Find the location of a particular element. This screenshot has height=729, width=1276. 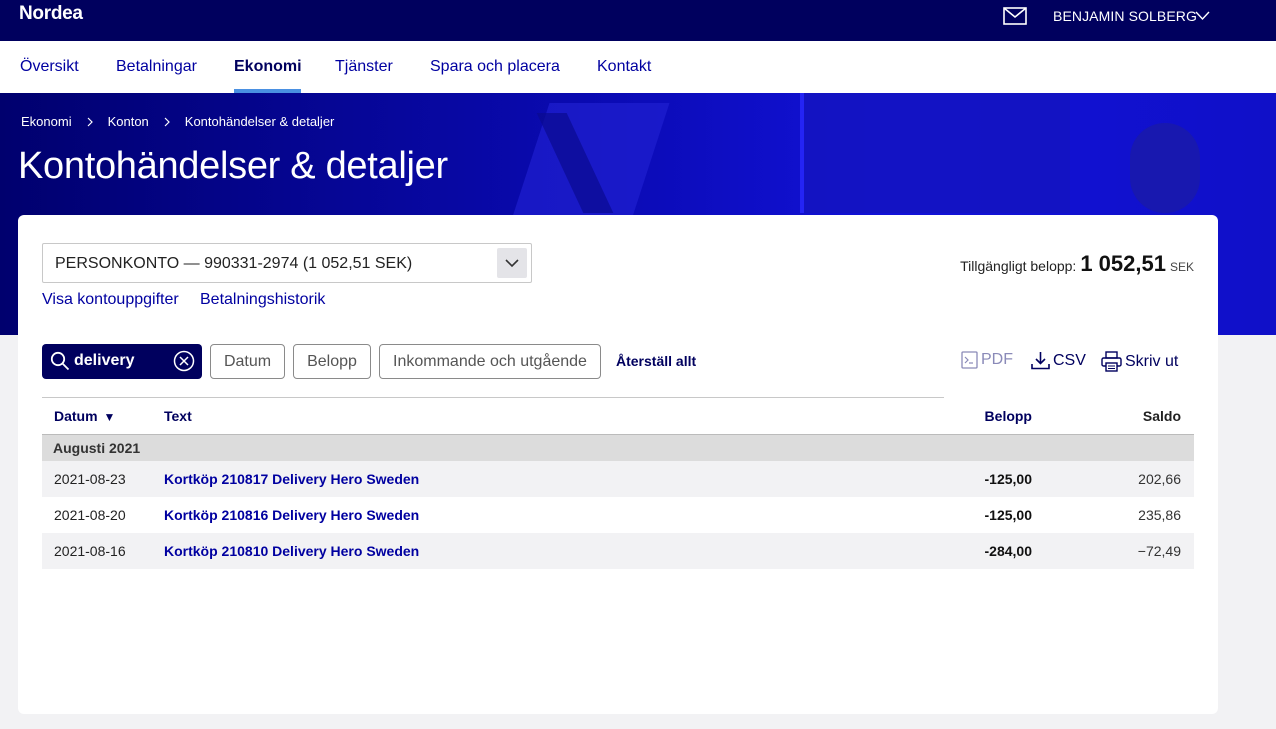

top-bar: Nordea BENJAMIN SOLBERG is located at coordinates (638, 20).